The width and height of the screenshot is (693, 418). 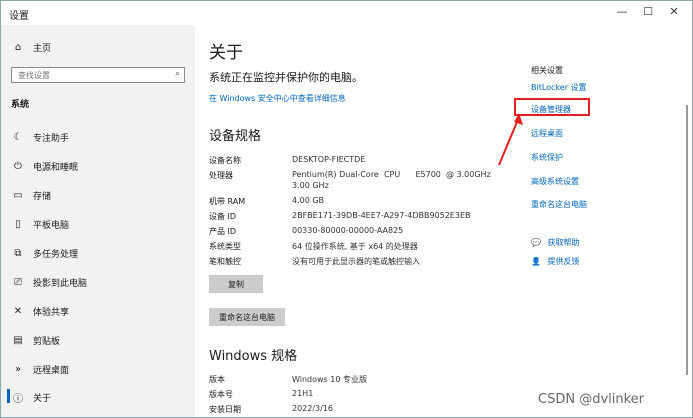 What do you see at coordinates (555, 181) in the screenshot?
I see `advanced-system-settings-link: 高级系统设置` at bounding box center [555, 181].